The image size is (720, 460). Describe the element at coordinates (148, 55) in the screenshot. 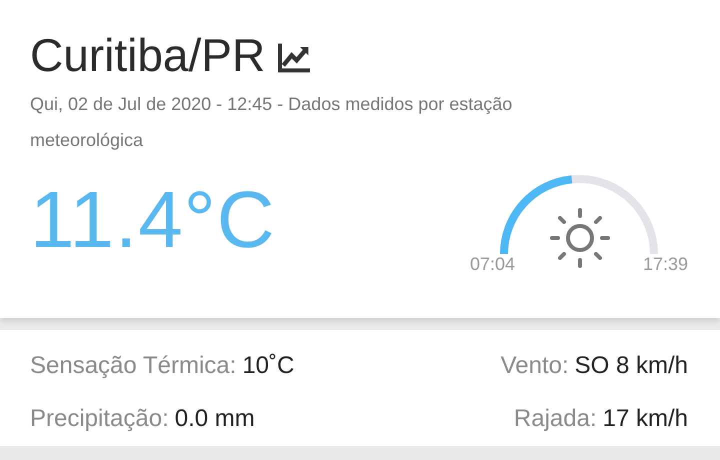

I see `city-title: Curitiba/PR` at that location.